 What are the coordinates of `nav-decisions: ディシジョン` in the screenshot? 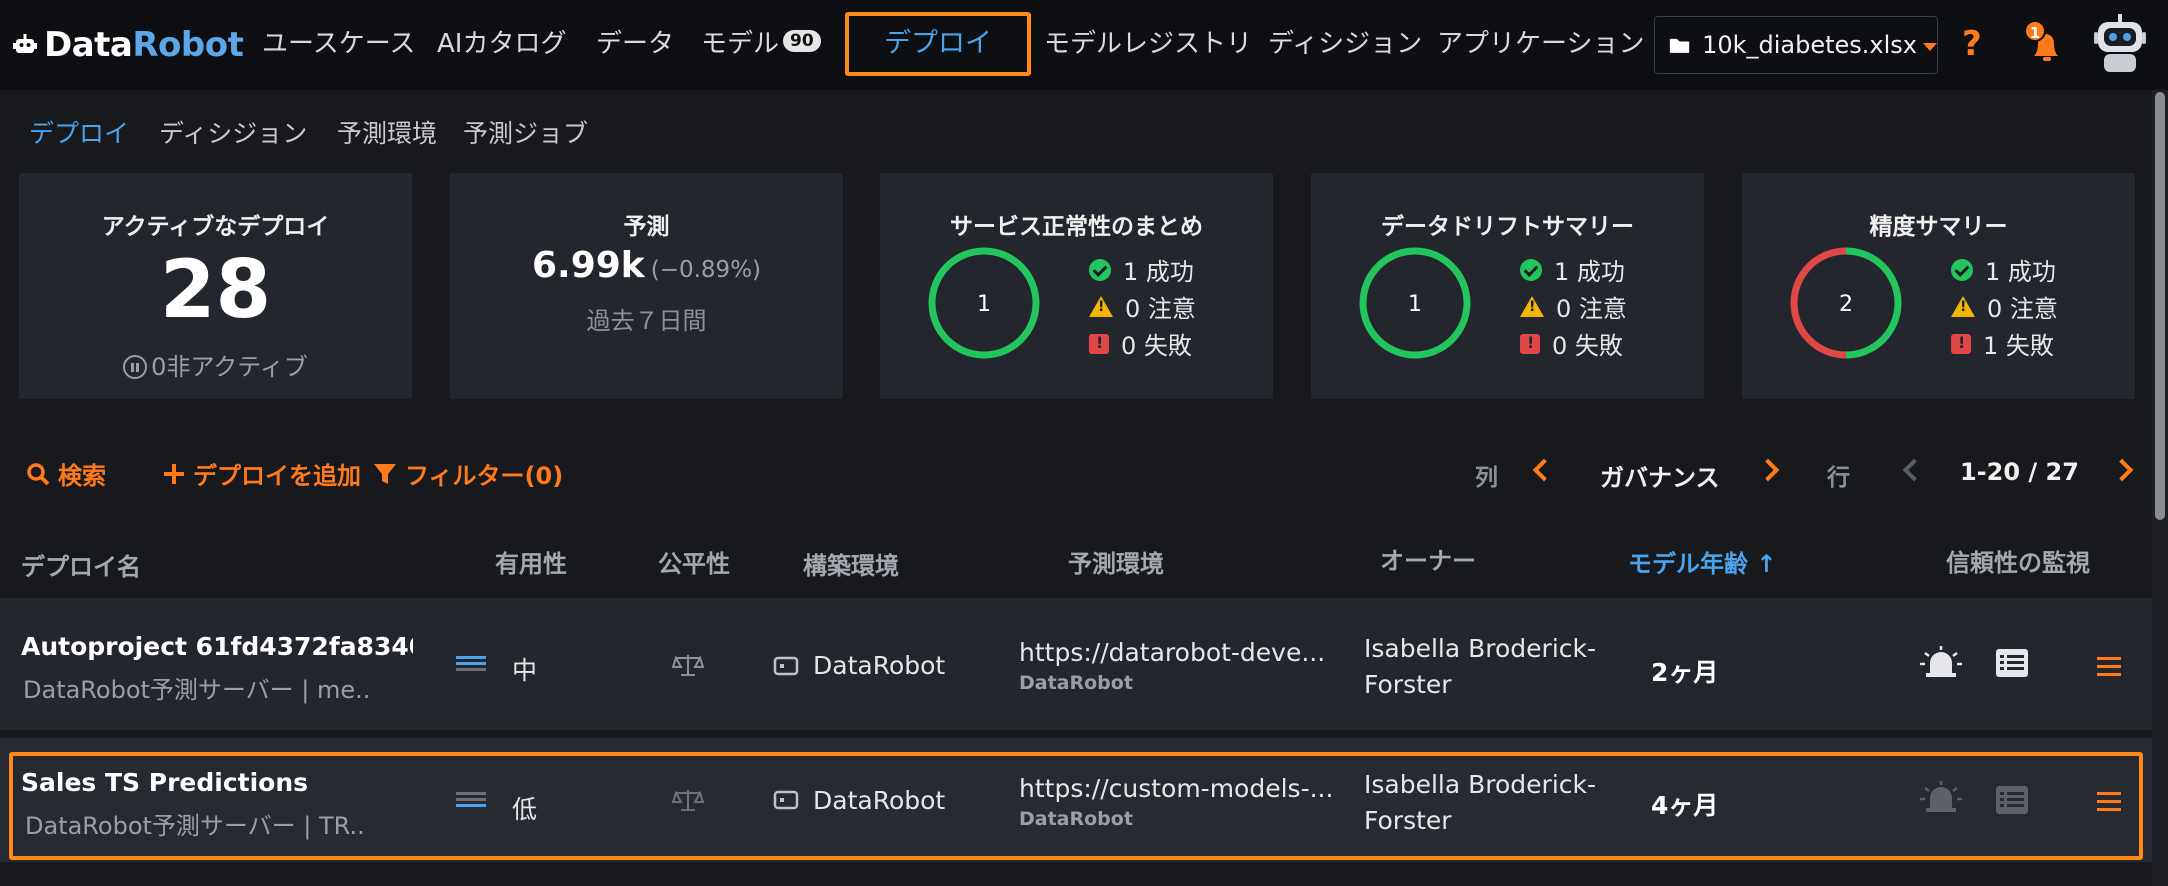 It's located at (1345, 44).